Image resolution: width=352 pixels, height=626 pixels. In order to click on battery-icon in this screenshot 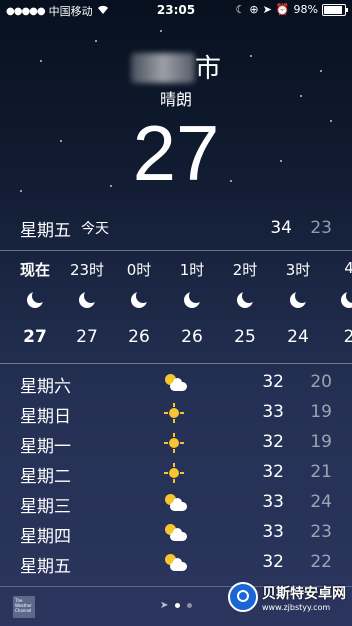, I will do `click(335, 9)`.